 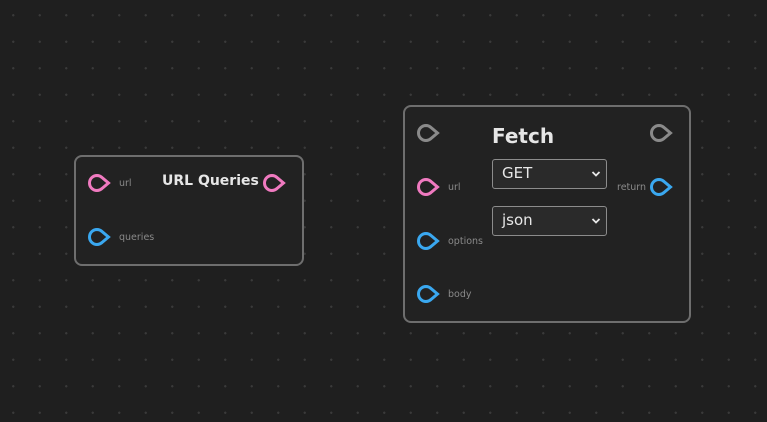 I want to click on exec-output-port-icon, so click(x=662, y=133).